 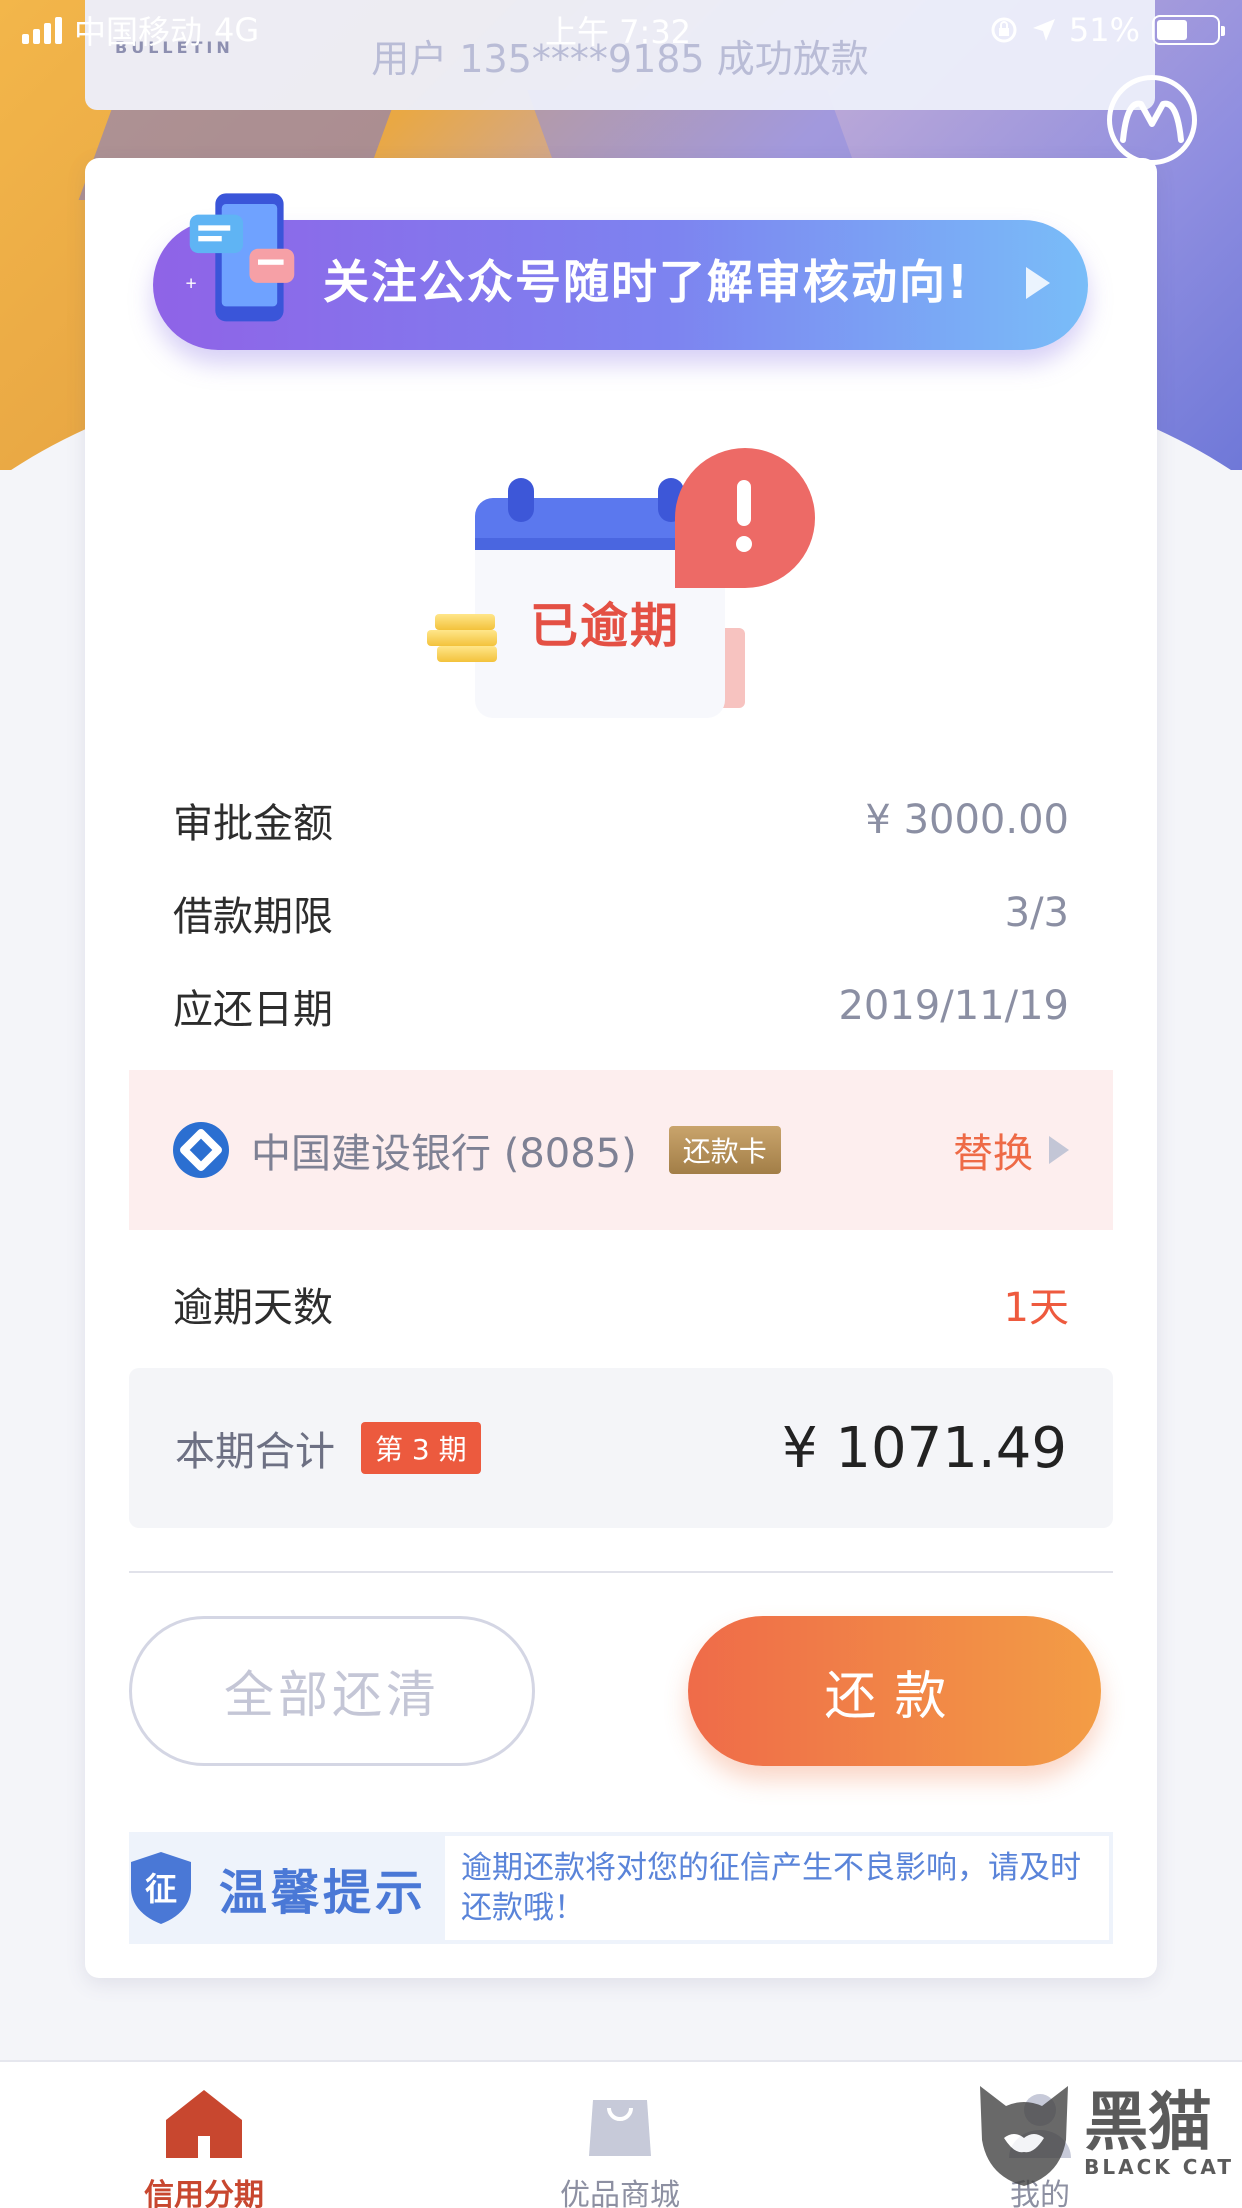 I want to click on tab-mall: 优品商城, so click(x=620, y=2147).